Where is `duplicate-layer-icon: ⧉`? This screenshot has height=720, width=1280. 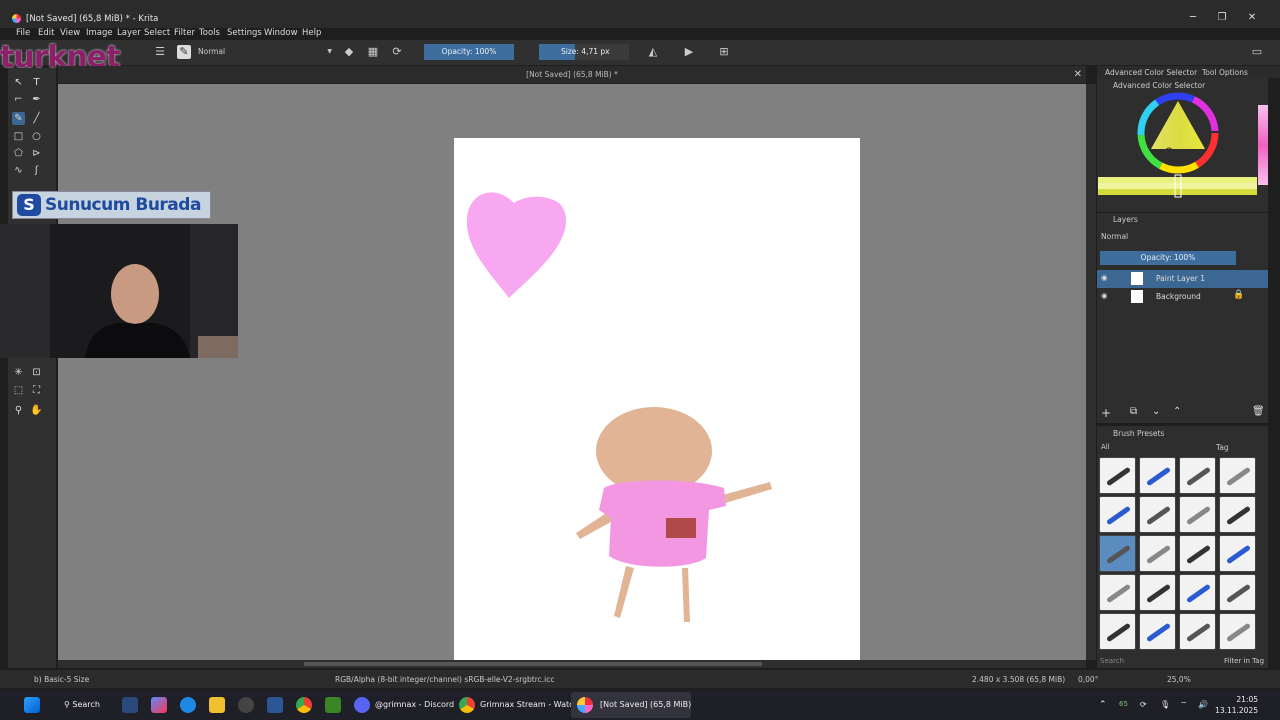
duplicate-layer-icon: ⧉ is located at coordinates (1133, 411).